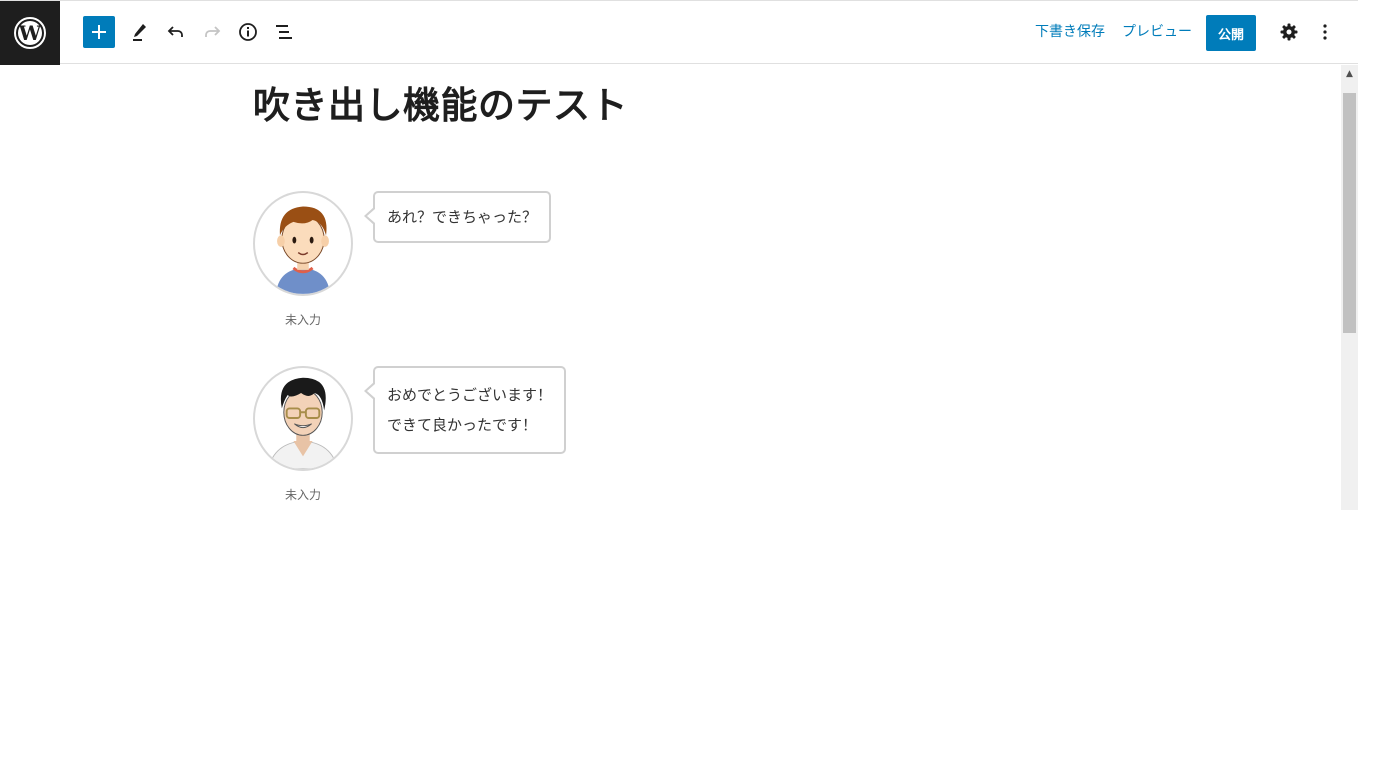 This screenshot has width=1380, height=777. I want to click on speech-balloon-block: 未入力 おめでとうございます！ できて良かったです！, so click(453, 436).